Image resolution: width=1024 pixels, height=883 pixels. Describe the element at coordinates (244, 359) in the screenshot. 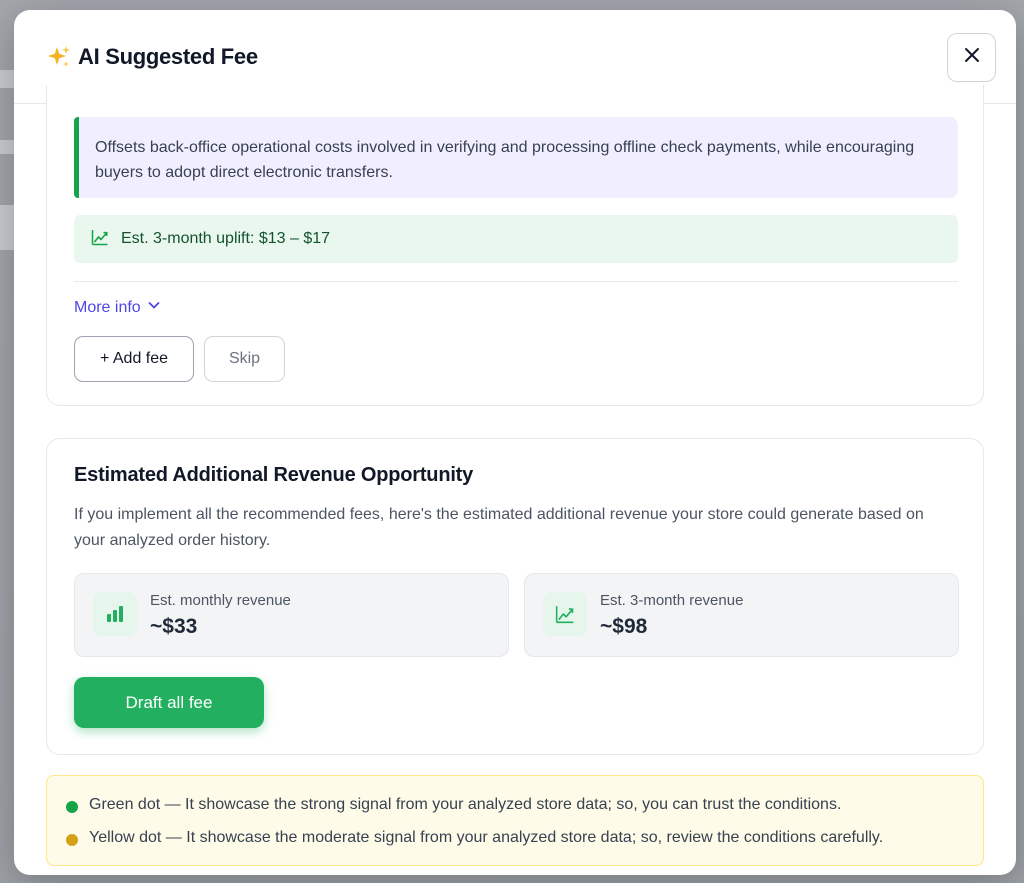

I see `skip-button: Skip` at that location.